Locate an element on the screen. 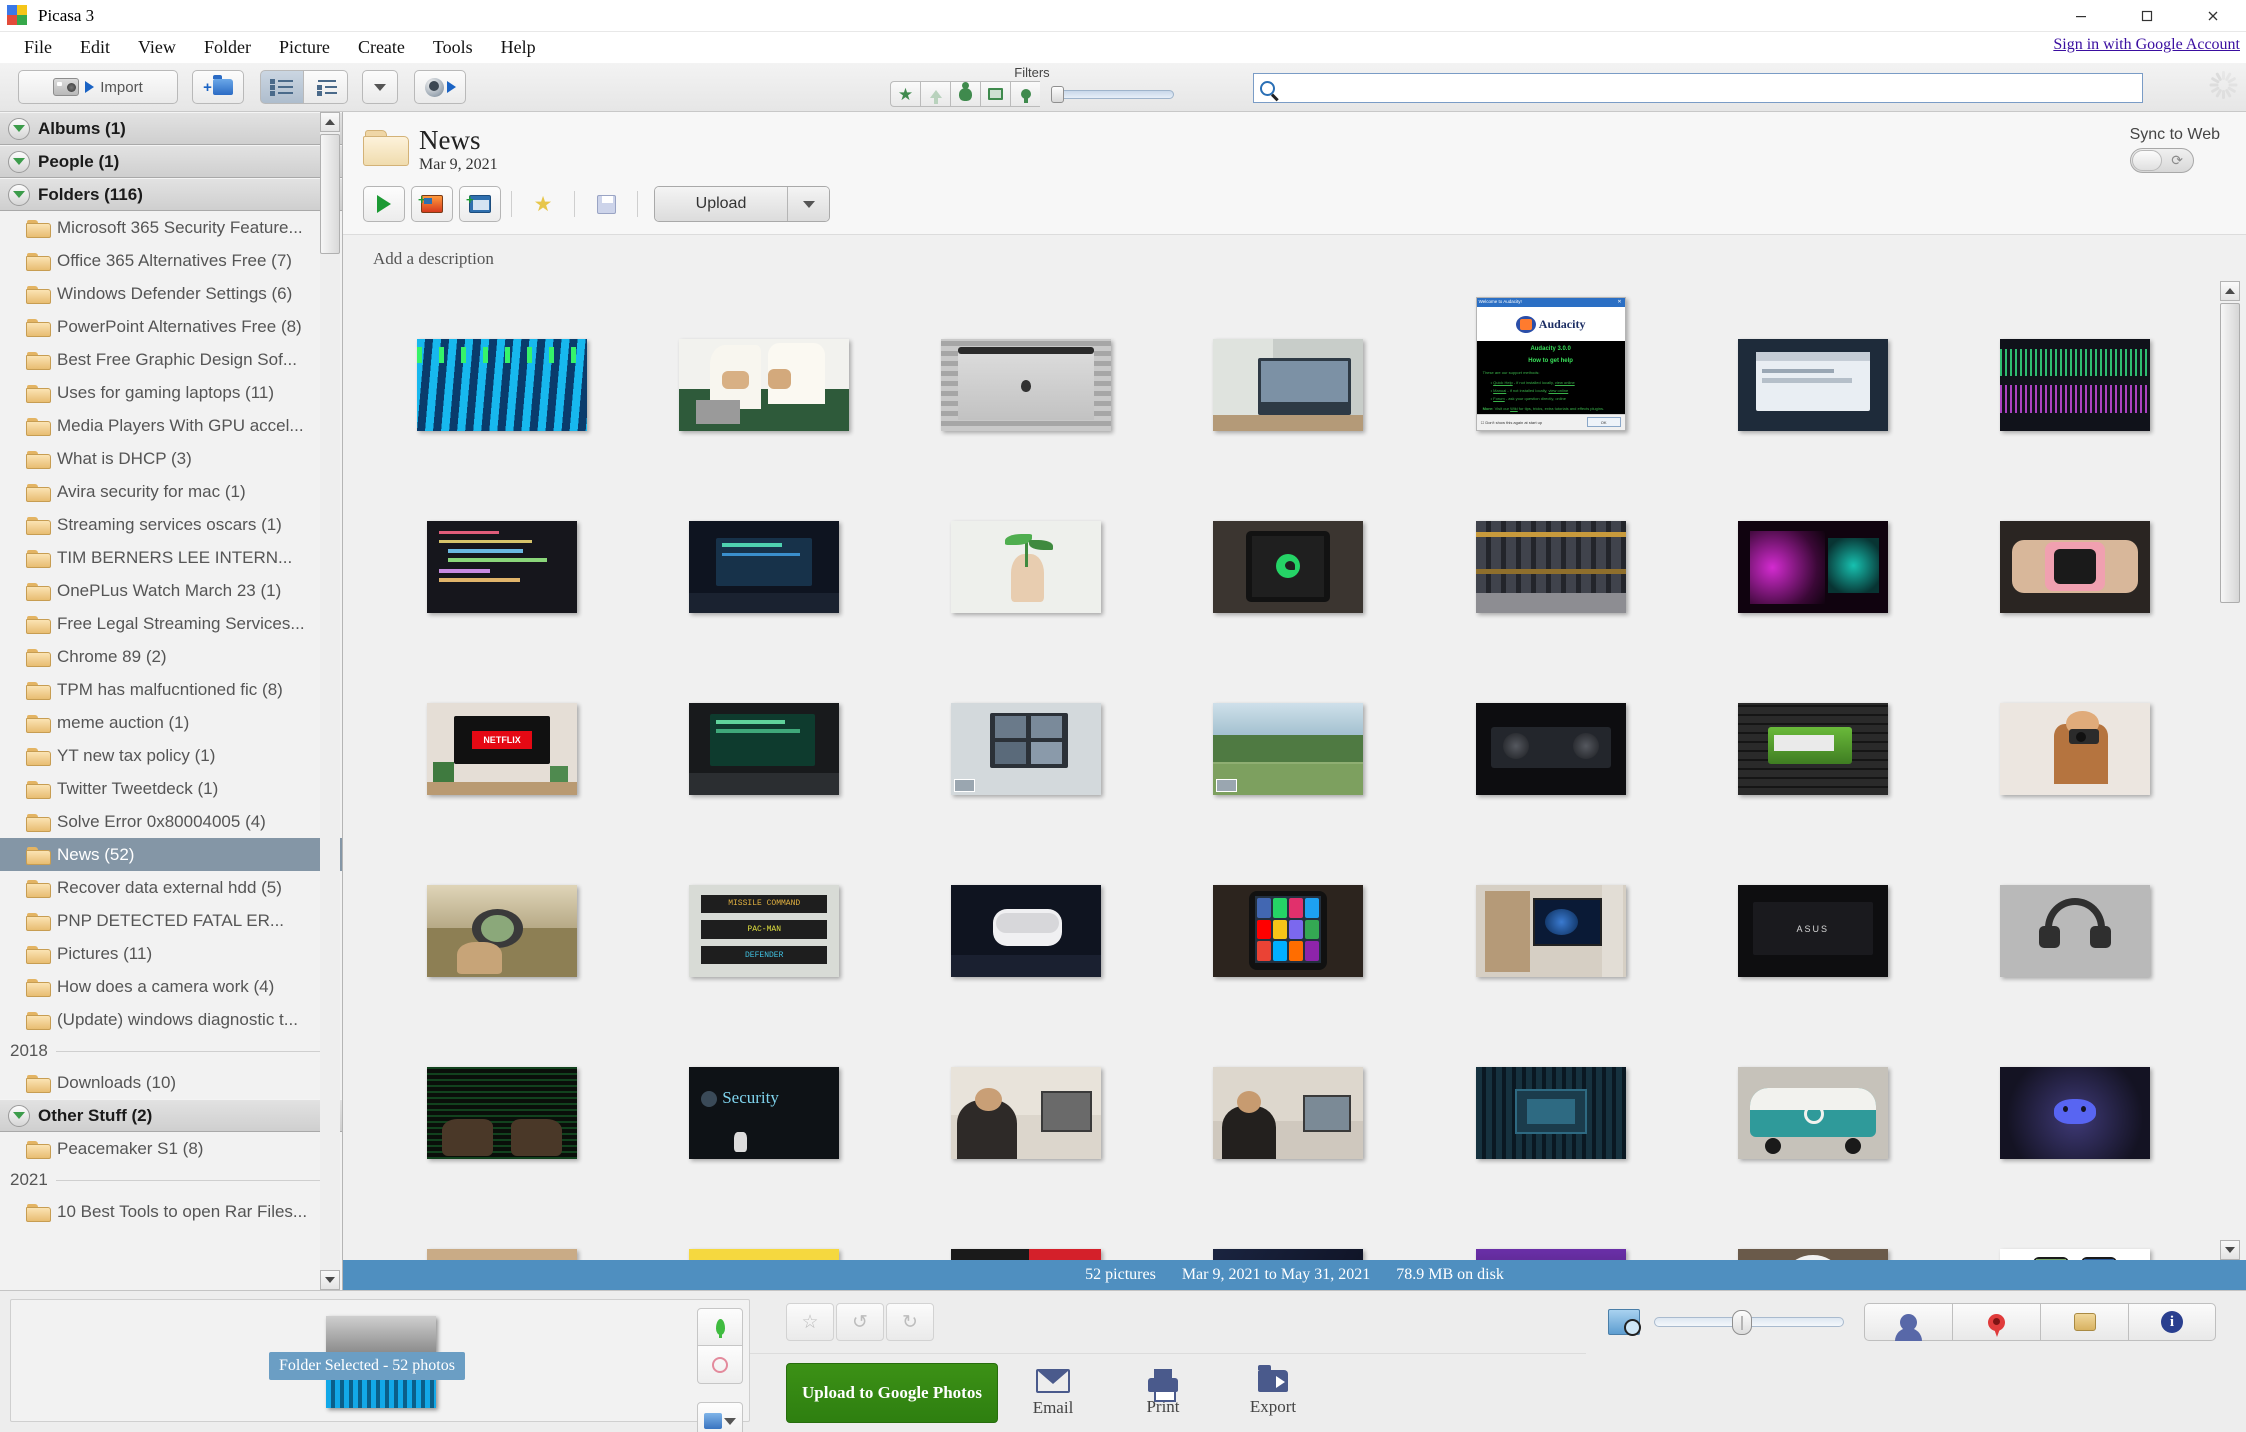  save-button is located at coordinates (606, 204).